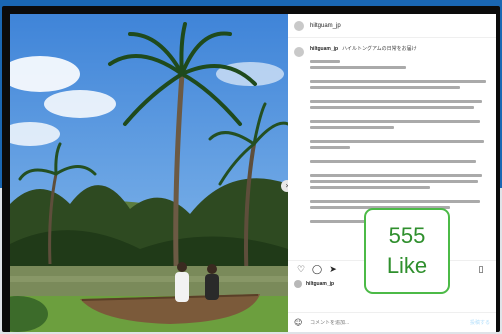 The width and height of the screenshot is (502, 334). What do you see at coordinates (407, 235) in the screenshot?
I see `like-count: 555` at bounding box center [407, 235].